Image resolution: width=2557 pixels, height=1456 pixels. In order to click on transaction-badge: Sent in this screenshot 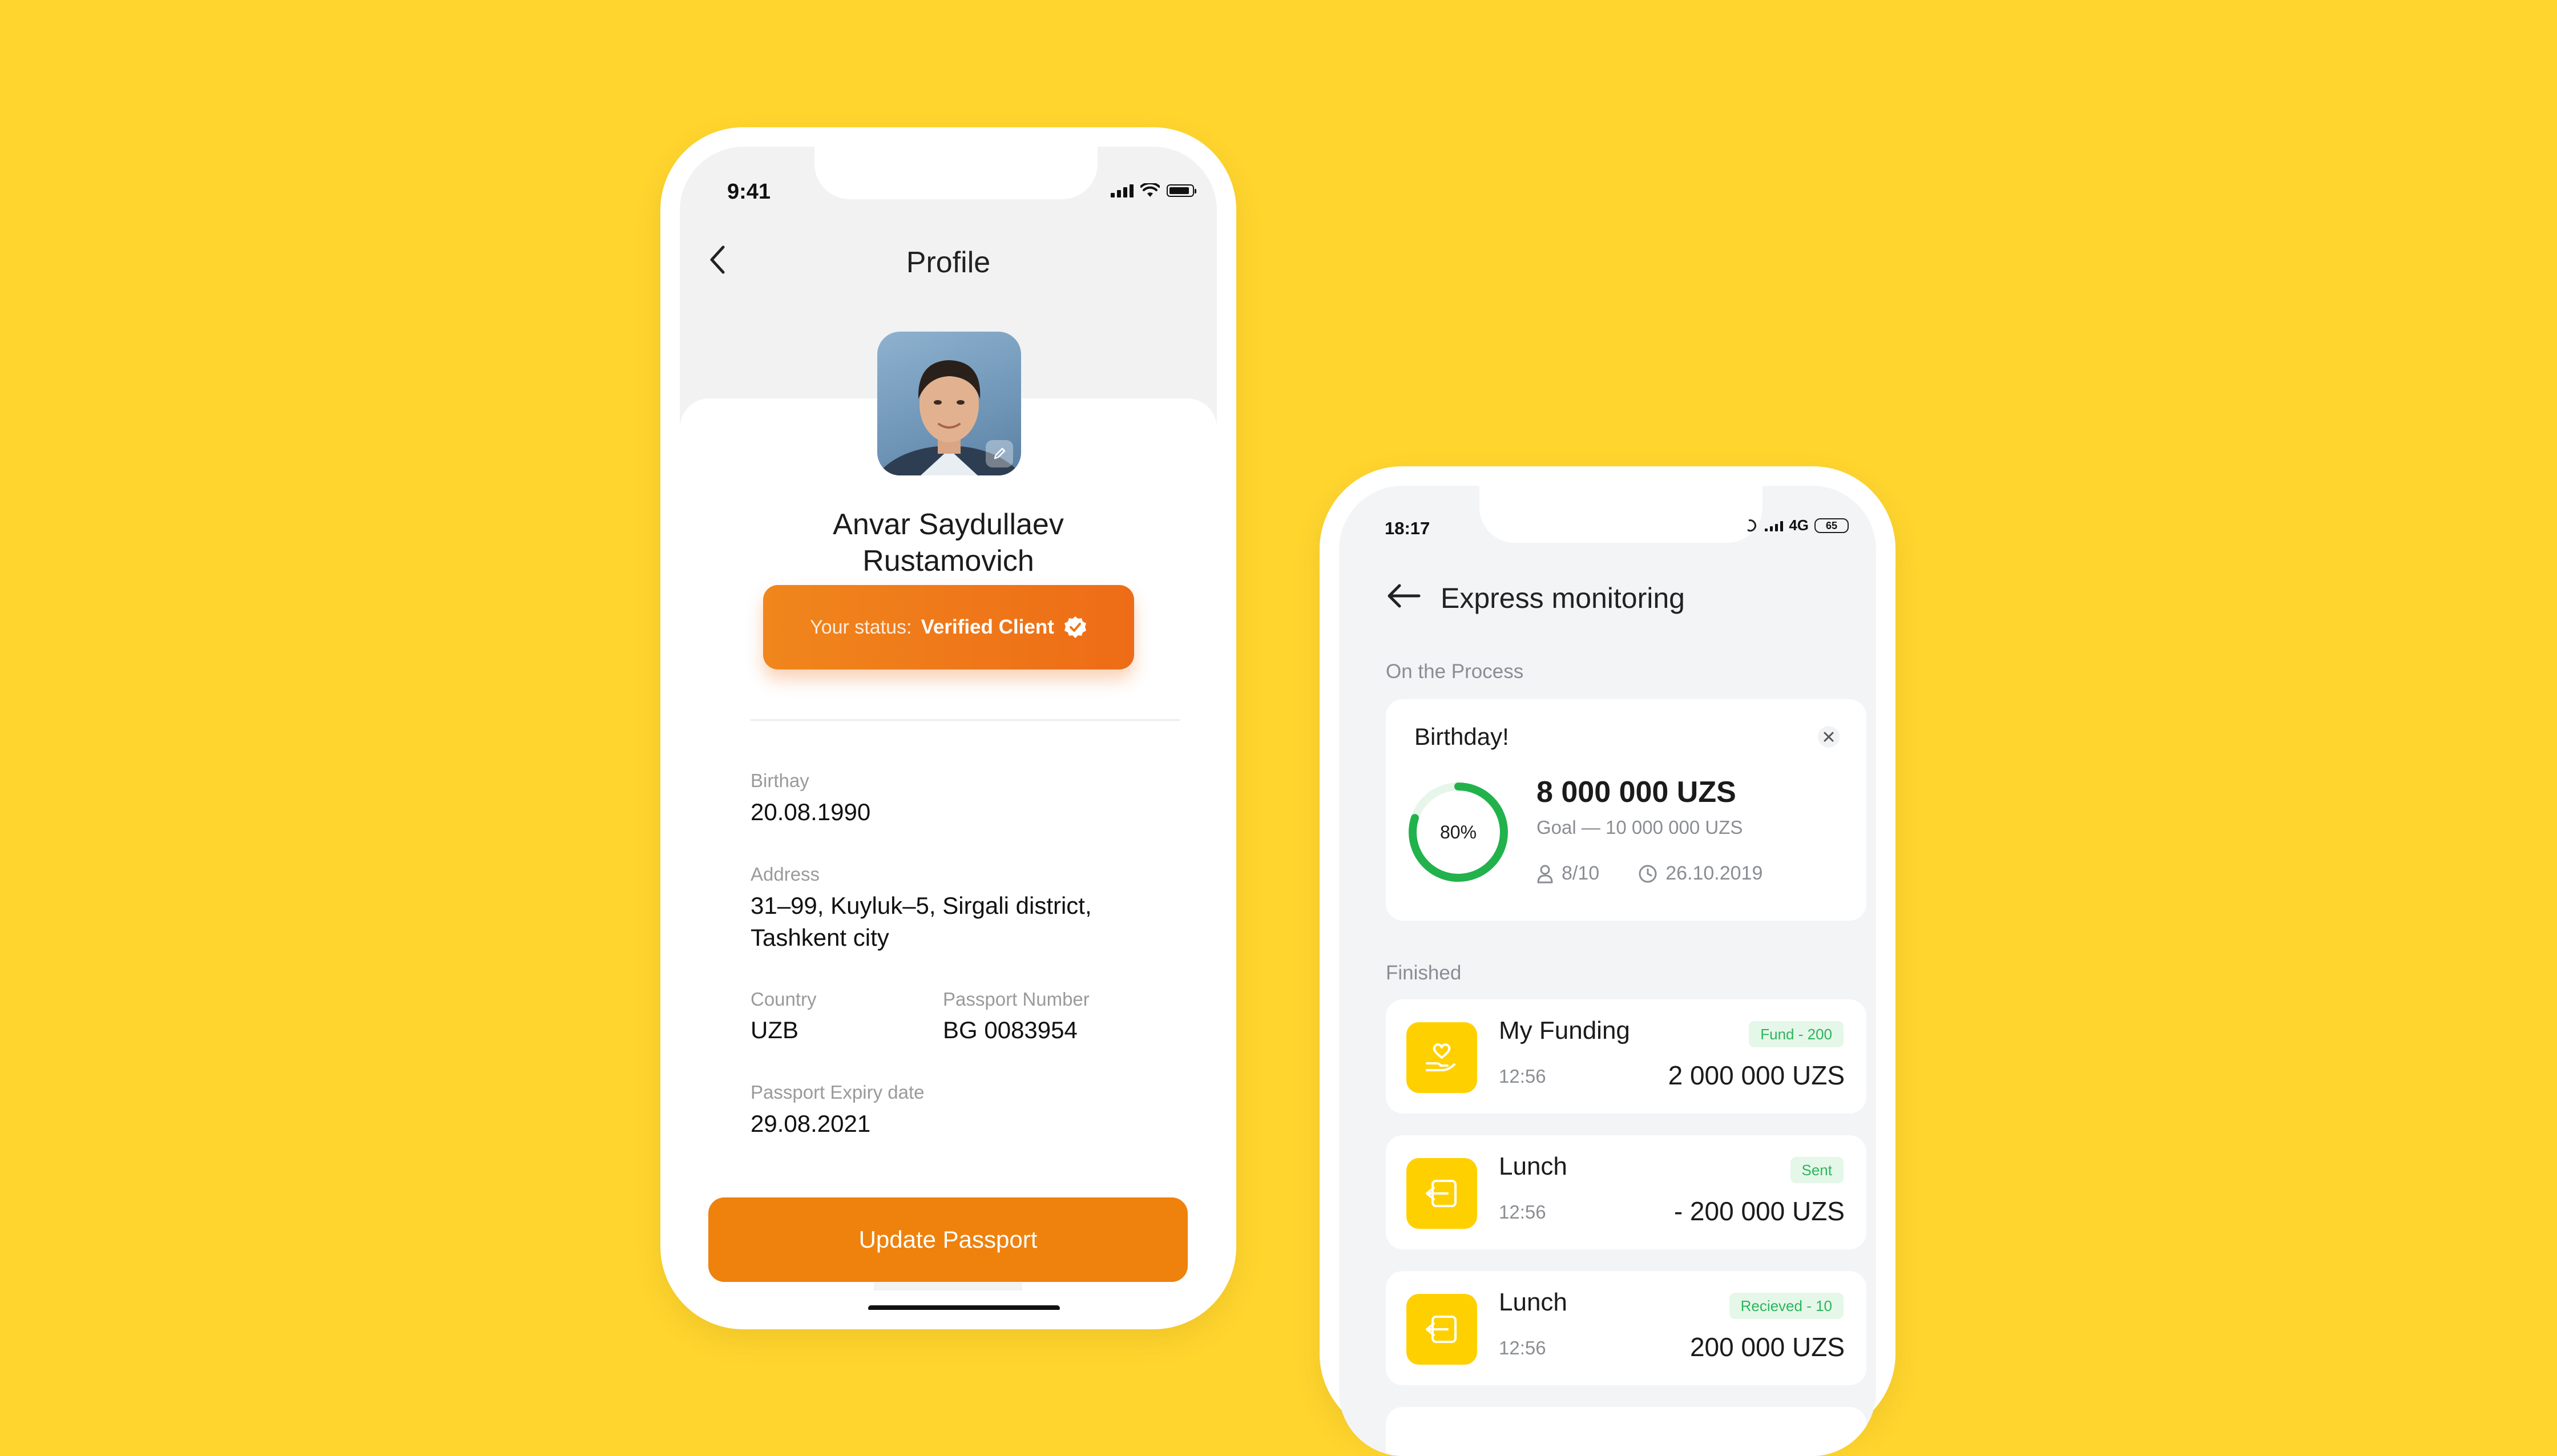, I will do `click(1817, 1170)`.